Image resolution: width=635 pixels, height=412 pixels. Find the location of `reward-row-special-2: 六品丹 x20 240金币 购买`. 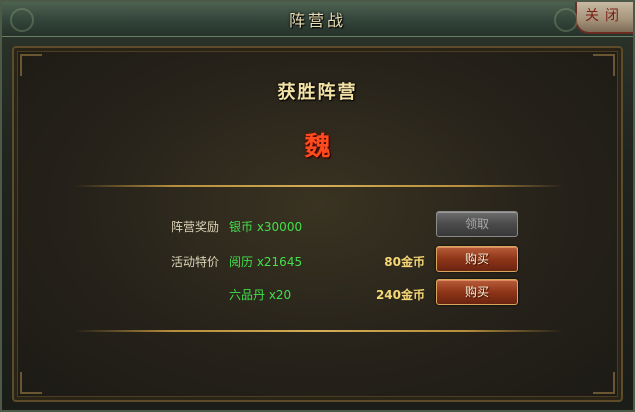

reward-row-special-2: 六品丹 x20 240金币 购买 is located at coordinates (319, 294).